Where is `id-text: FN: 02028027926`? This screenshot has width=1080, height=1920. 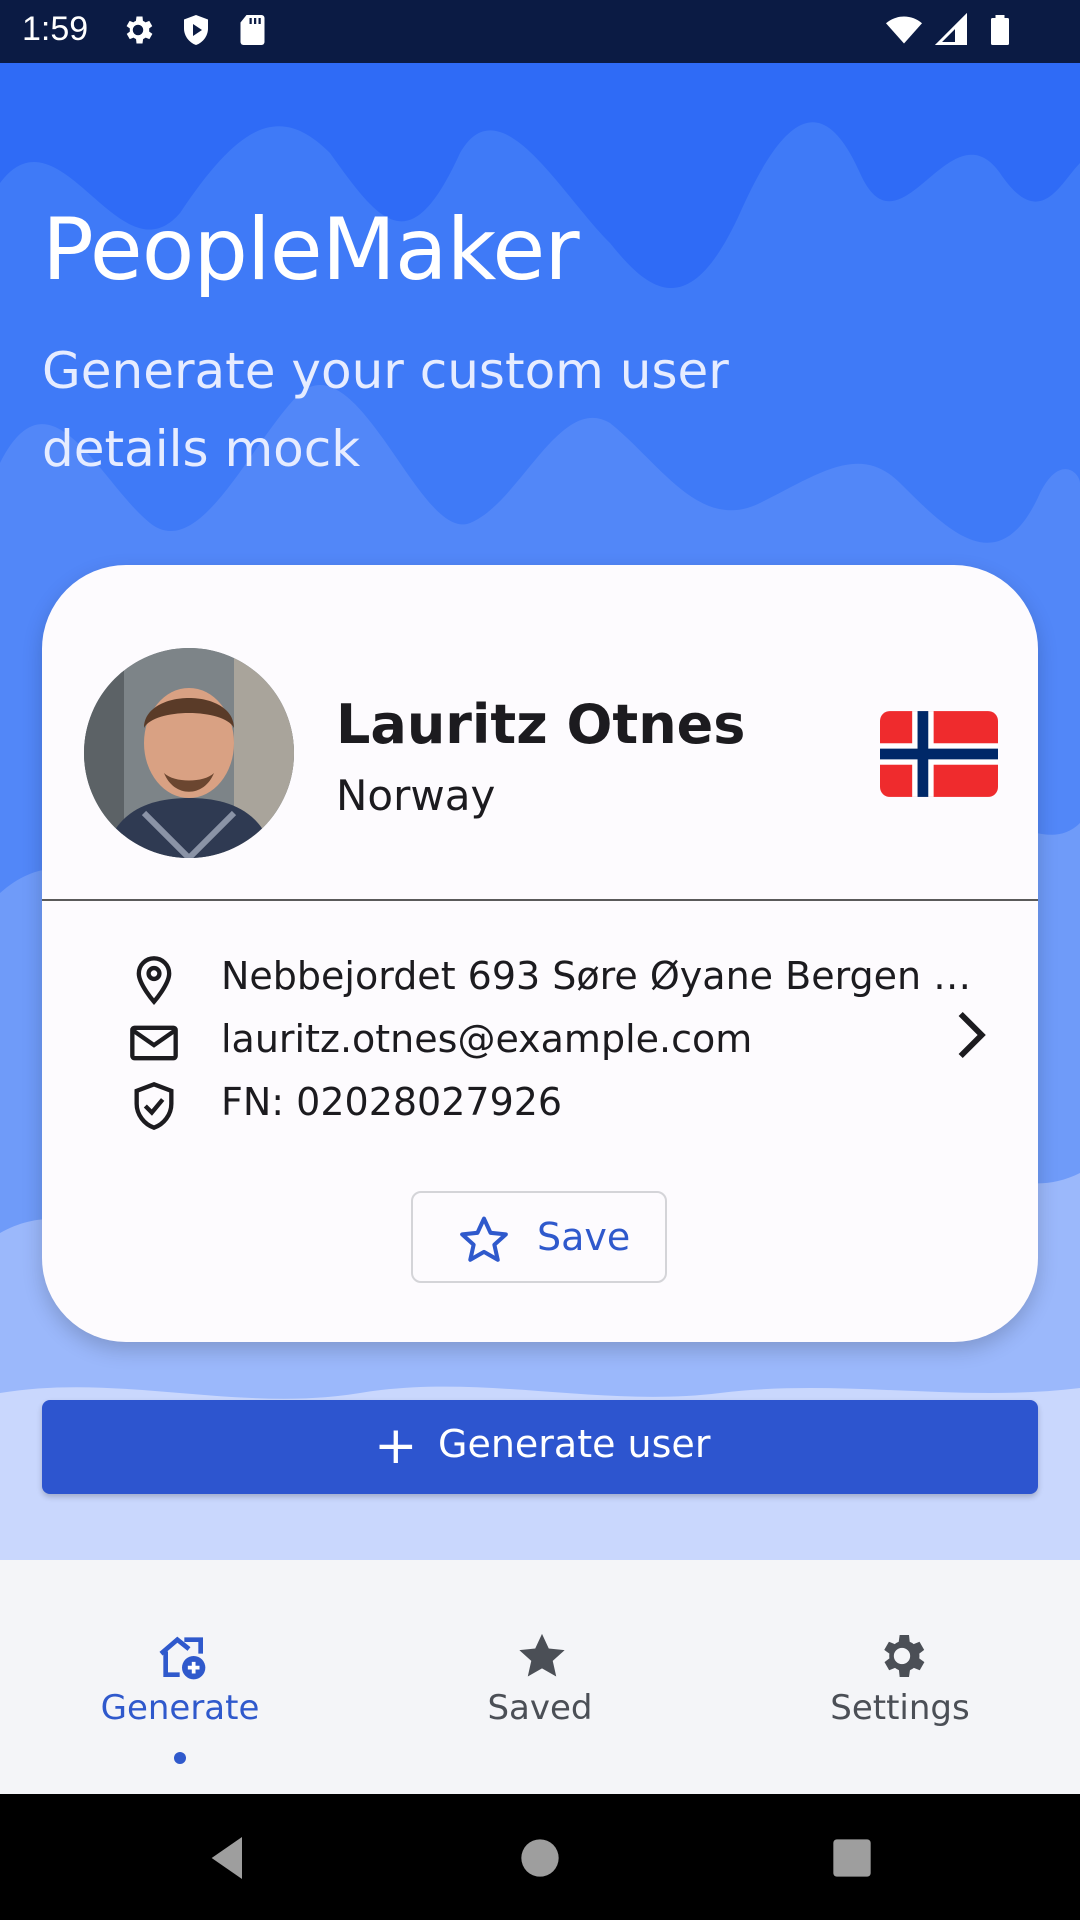
id-text: FN: 02028027926 is located at coordinates (392, 1102).